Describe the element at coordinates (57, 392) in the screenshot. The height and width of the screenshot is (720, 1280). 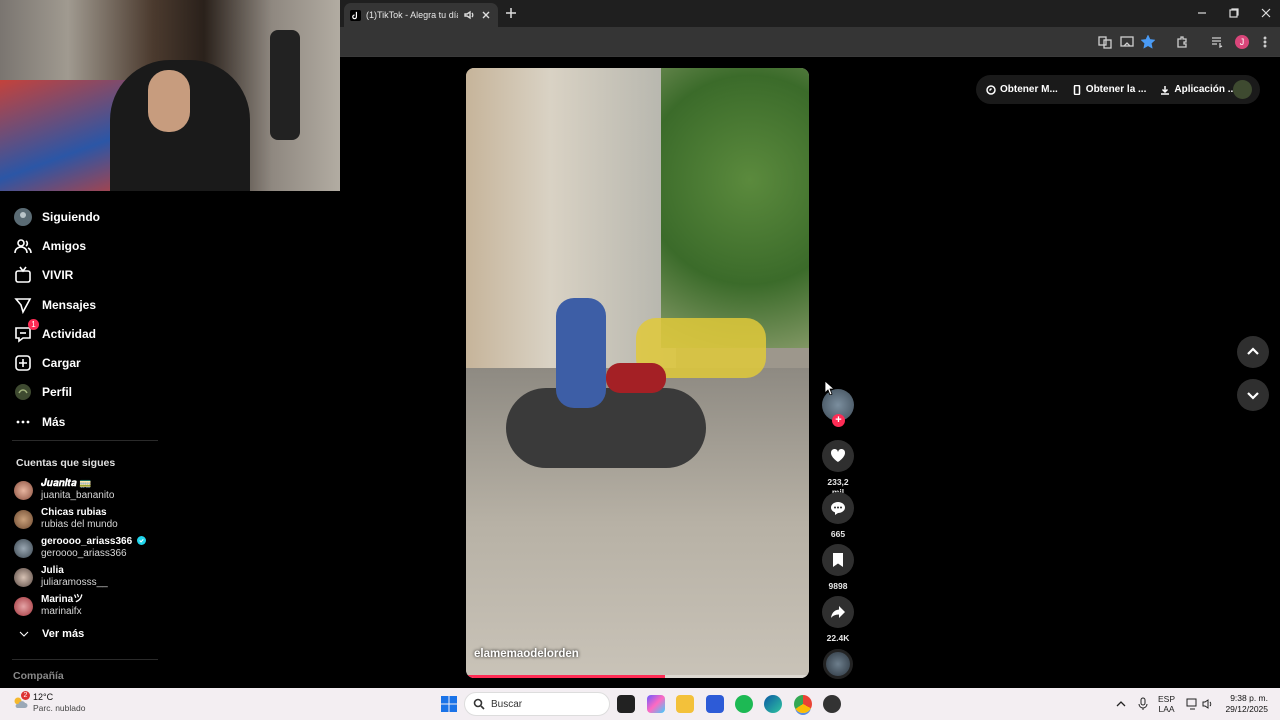
I see `sidebar-item-label: Perfil` at that location.